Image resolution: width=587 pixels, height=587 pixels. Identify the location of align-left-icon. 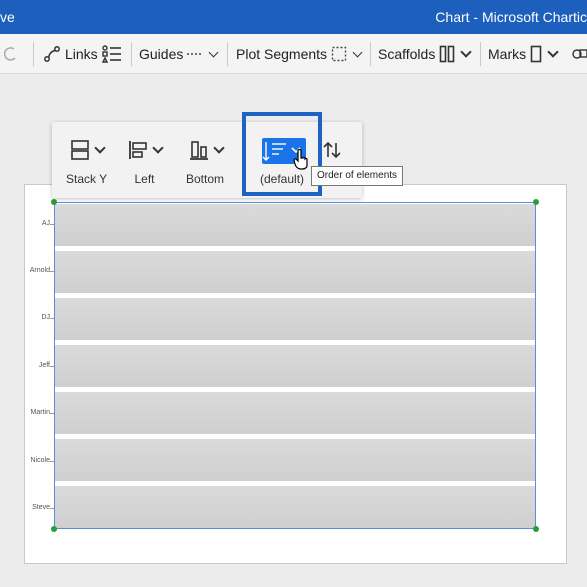
(138, 150).